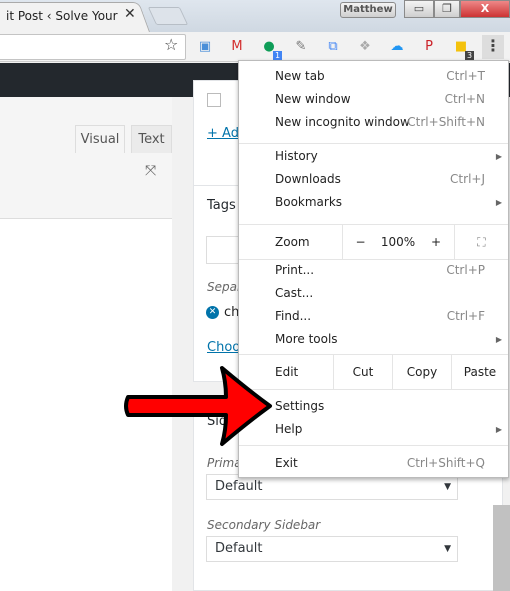  I want to click on arrow-shape, so click(198, 406).